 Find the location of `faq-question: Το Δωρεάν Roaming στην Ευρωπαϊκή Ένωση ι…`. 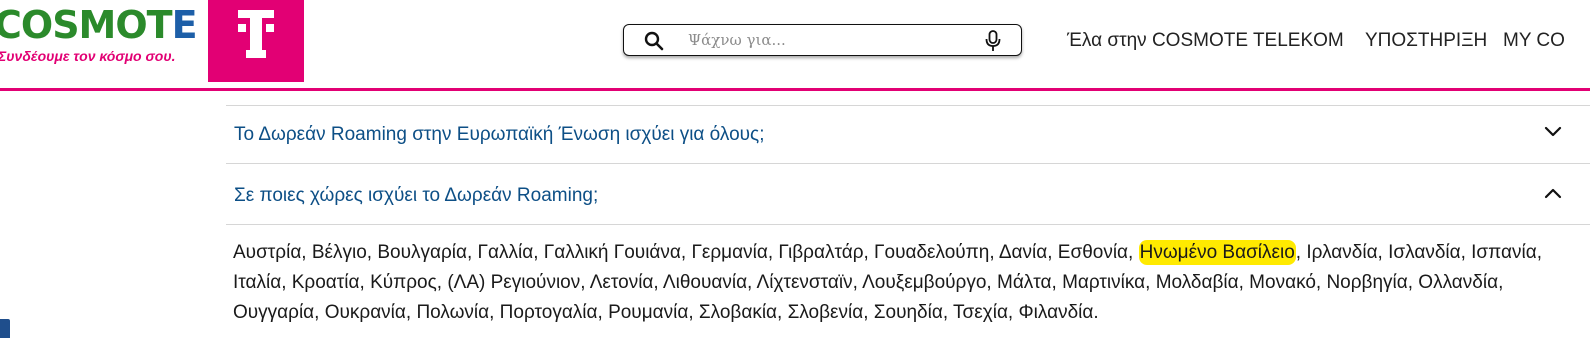

faq-question: Το Δωρεάν Roaming στην Ευρωπαϊκή Ένωση ι… is located at coordinates (499, 135).